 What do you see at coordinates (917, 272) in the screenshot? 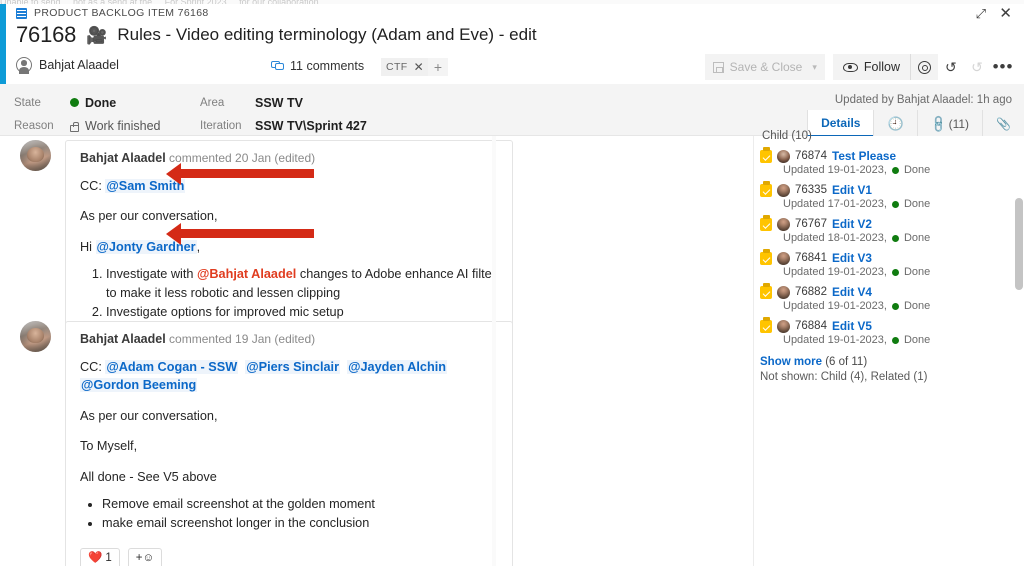
I see `related-state: Done` at bounding box center [917, 272].